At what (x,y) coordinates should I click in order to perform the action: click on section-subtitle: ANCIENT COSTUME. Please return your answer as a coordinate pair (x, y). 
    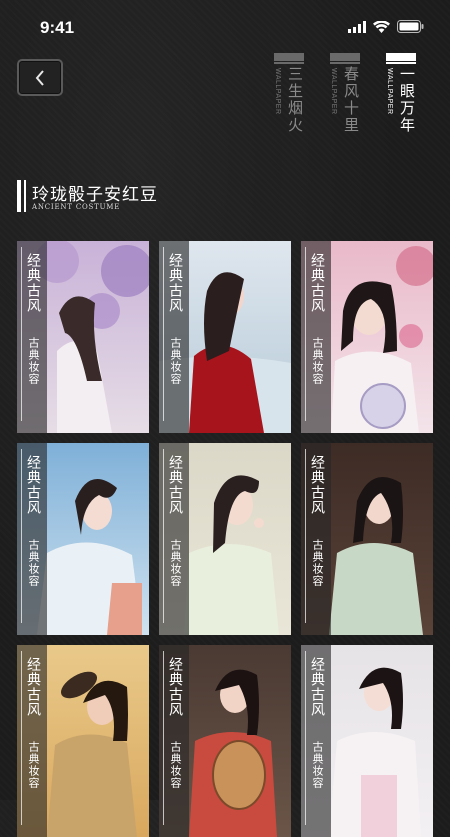
    Looking at the image, I should click on (76, 207).